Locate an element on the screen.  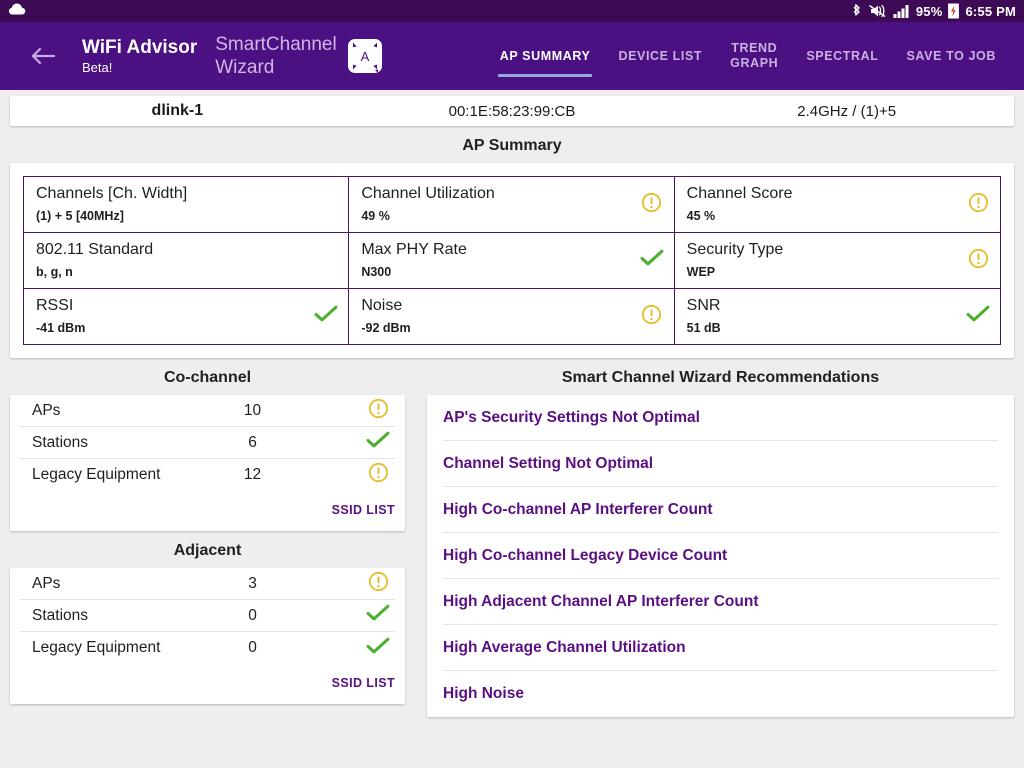
summary-cell-value: 45 % is located at coordinates (701, 216).